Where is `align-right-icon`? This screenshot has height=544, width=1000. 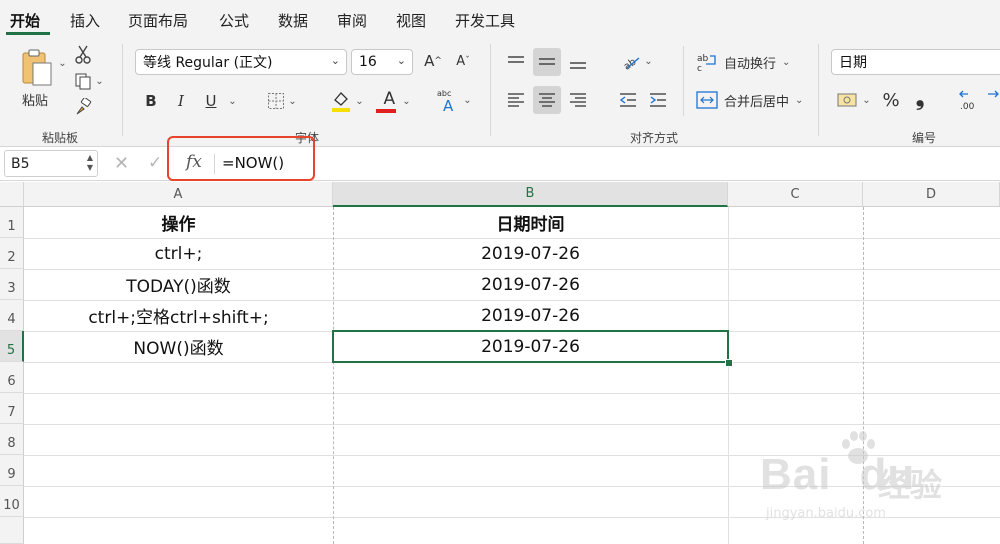
align-right-icon is located at coordinates (578, 100).